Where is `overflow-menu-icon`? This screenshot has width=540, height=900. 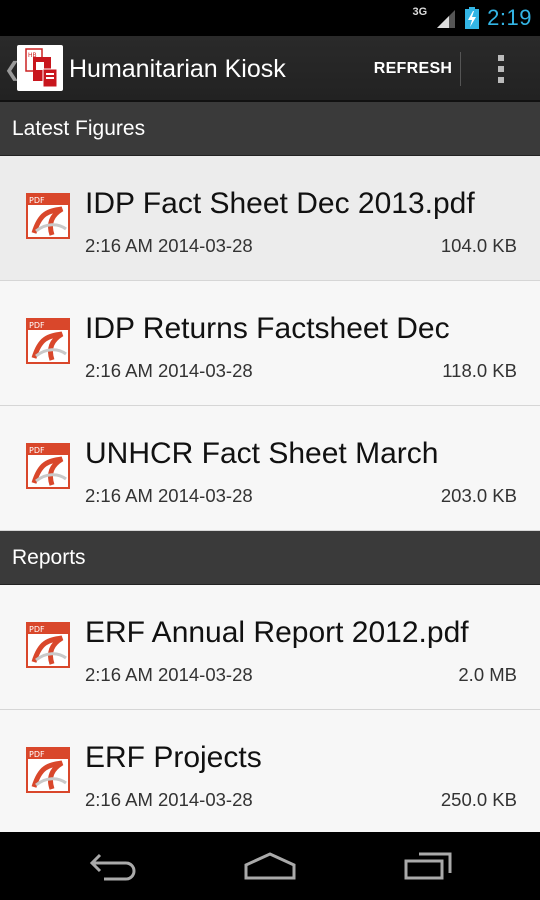
overflow-menu-icon is located at coordinates (501, 69).